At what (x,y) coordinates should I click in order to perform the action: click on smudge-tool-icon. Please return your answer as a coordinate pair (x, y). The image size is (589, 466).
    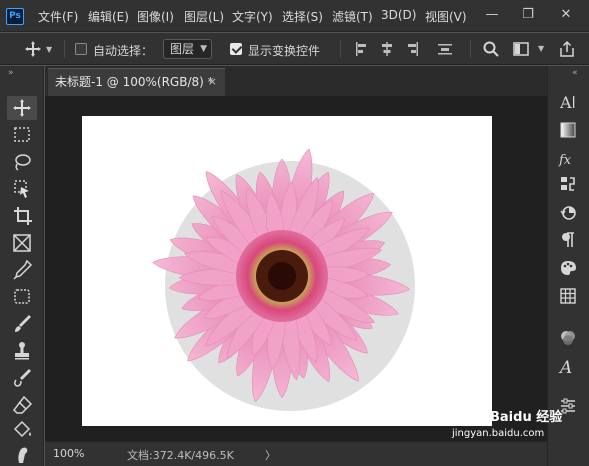
    Looking at the image, I should click on (22, 454).